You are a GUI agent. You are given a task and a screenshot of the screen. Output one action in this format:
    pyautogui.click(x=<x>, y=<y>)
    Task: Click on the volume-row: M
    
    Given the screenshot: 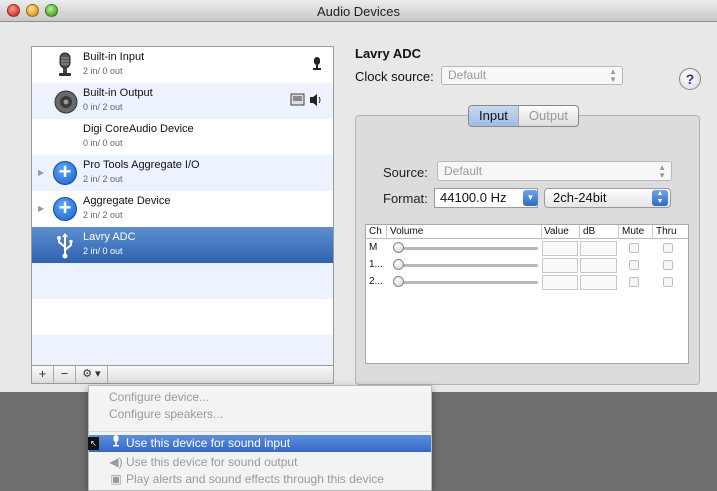 What is the action you would take?
    pyautogui.click(x=527, y=248)
    